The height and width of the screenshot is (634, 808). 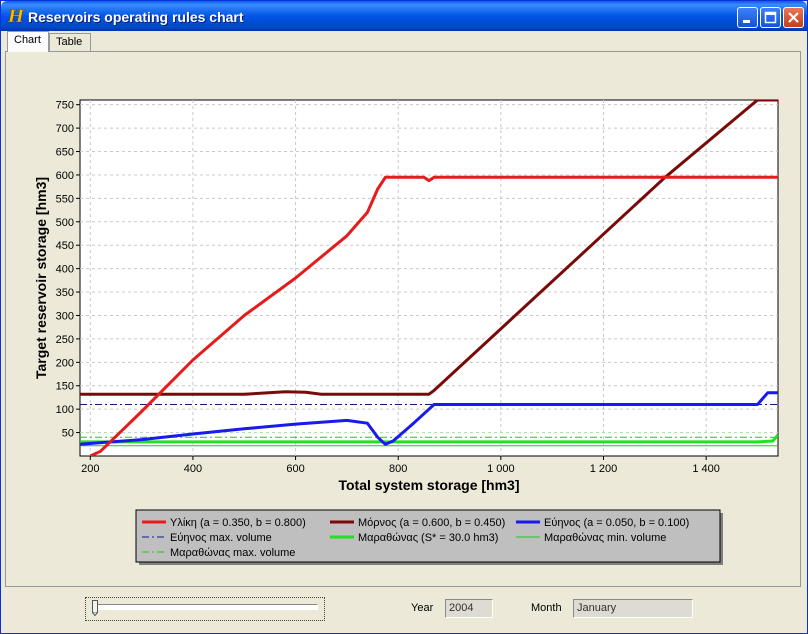 I want to click on tab-chart: Chart, so click(x=28, y=41).